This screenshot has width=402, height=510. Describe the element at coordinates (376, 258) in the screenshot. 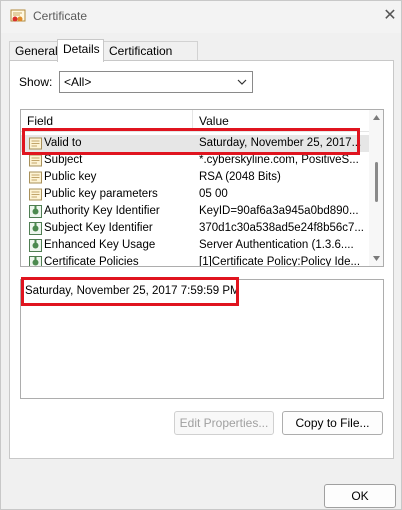

I see `scroll-down-icon` at that location.